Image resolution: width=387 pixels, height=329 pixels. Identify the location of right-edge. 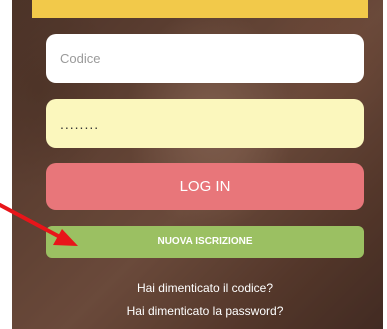
(385, 164).